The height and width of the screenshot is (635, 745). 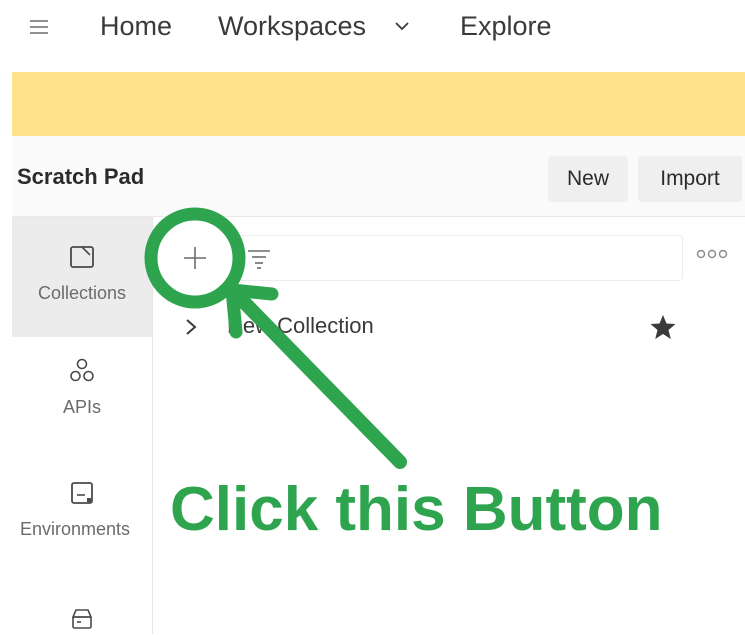 I want to click on environments-icon, so click(x=82, y=493).